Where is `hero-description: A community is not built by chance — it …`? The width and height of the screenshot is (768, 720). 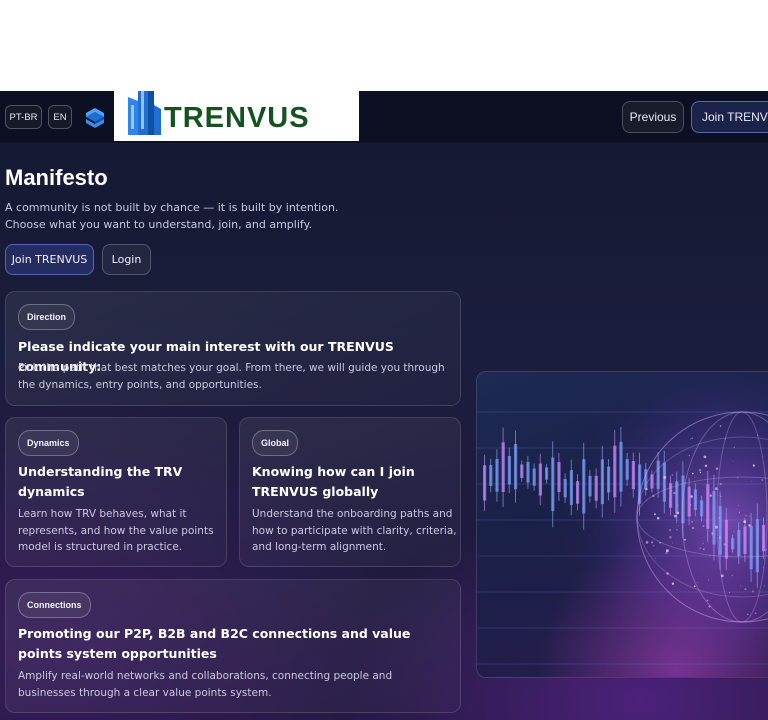
hero-description: A community is not built by chance — it … is located at coordinates (172, 216).